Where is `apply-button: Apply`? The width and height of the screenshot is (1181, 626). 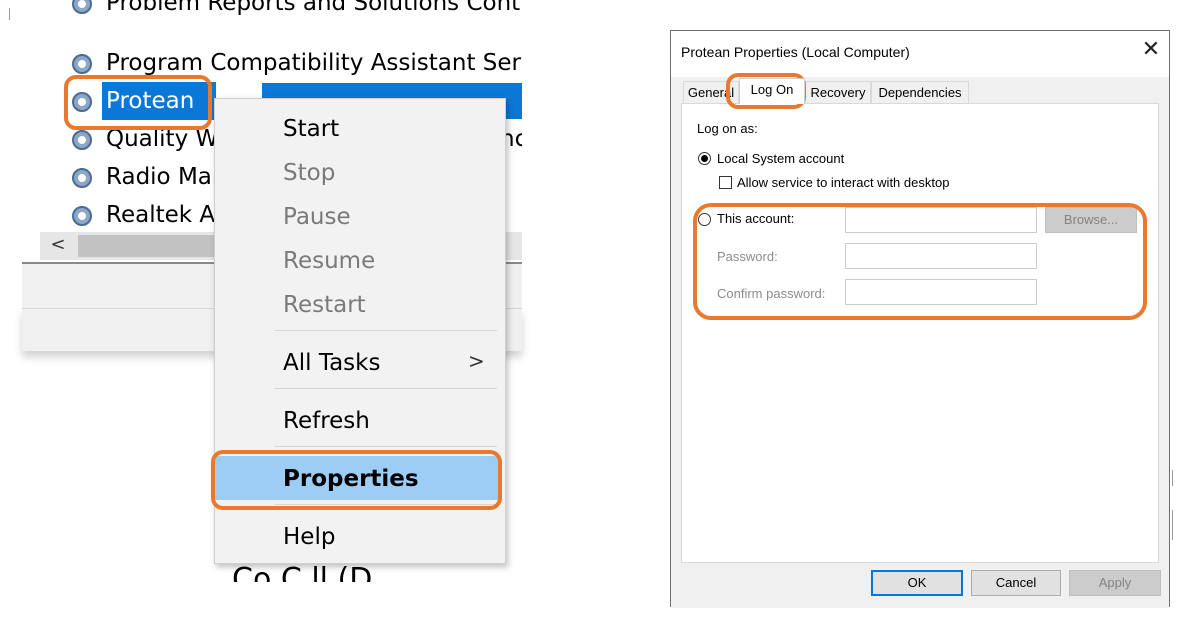
apply-button: Apply is located at coordinates (1115, 583).